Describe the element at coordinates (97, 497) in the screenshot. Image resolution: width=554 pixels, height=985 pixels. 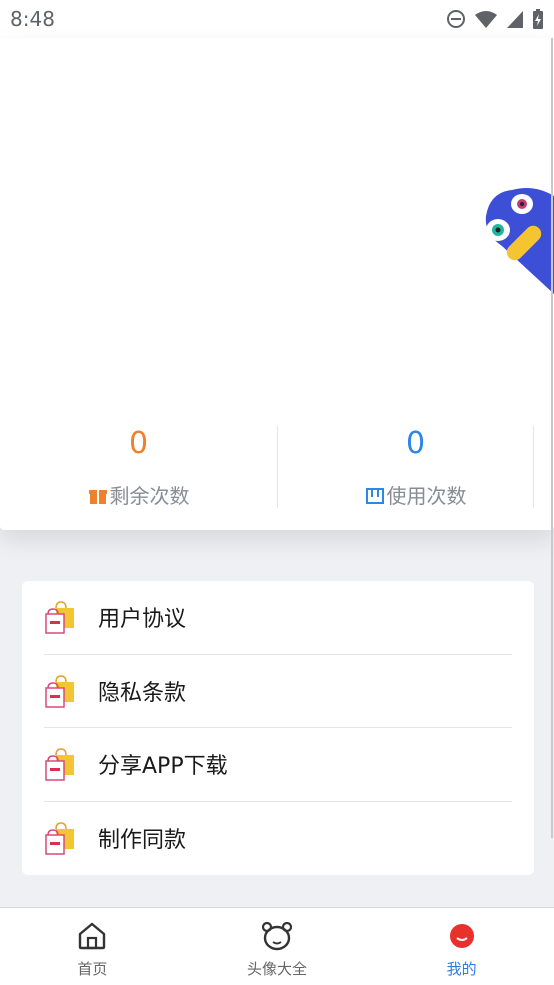
I see `gift-box-icon` at that location.